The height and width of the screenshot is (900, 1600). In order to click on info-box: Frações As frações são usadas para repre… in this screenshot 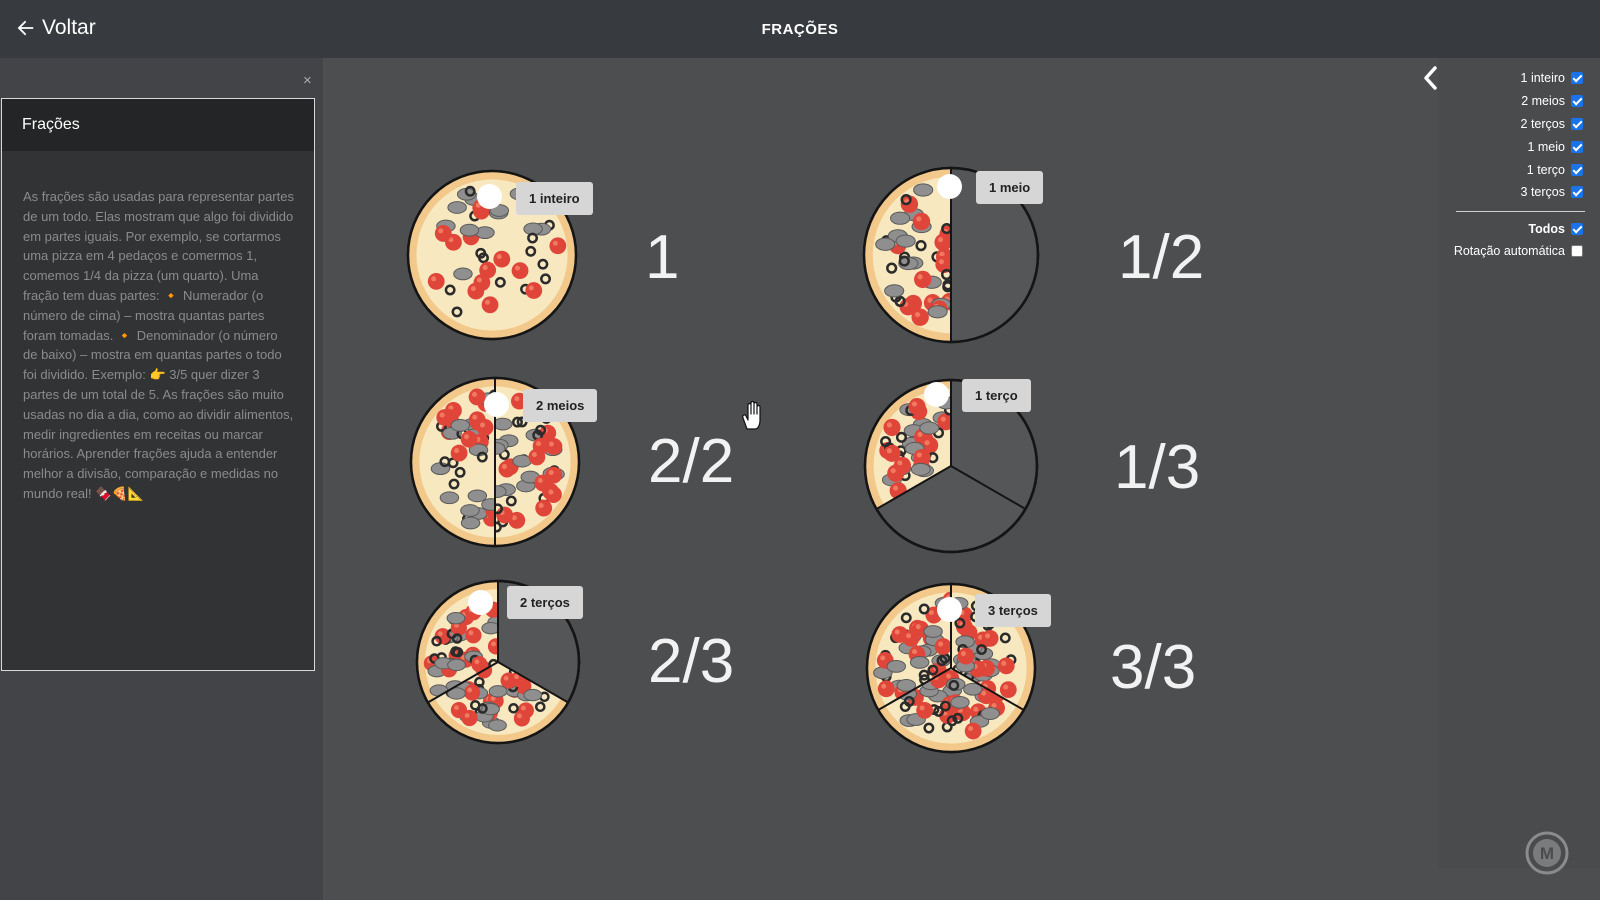, I will do `click(158, 384)`.